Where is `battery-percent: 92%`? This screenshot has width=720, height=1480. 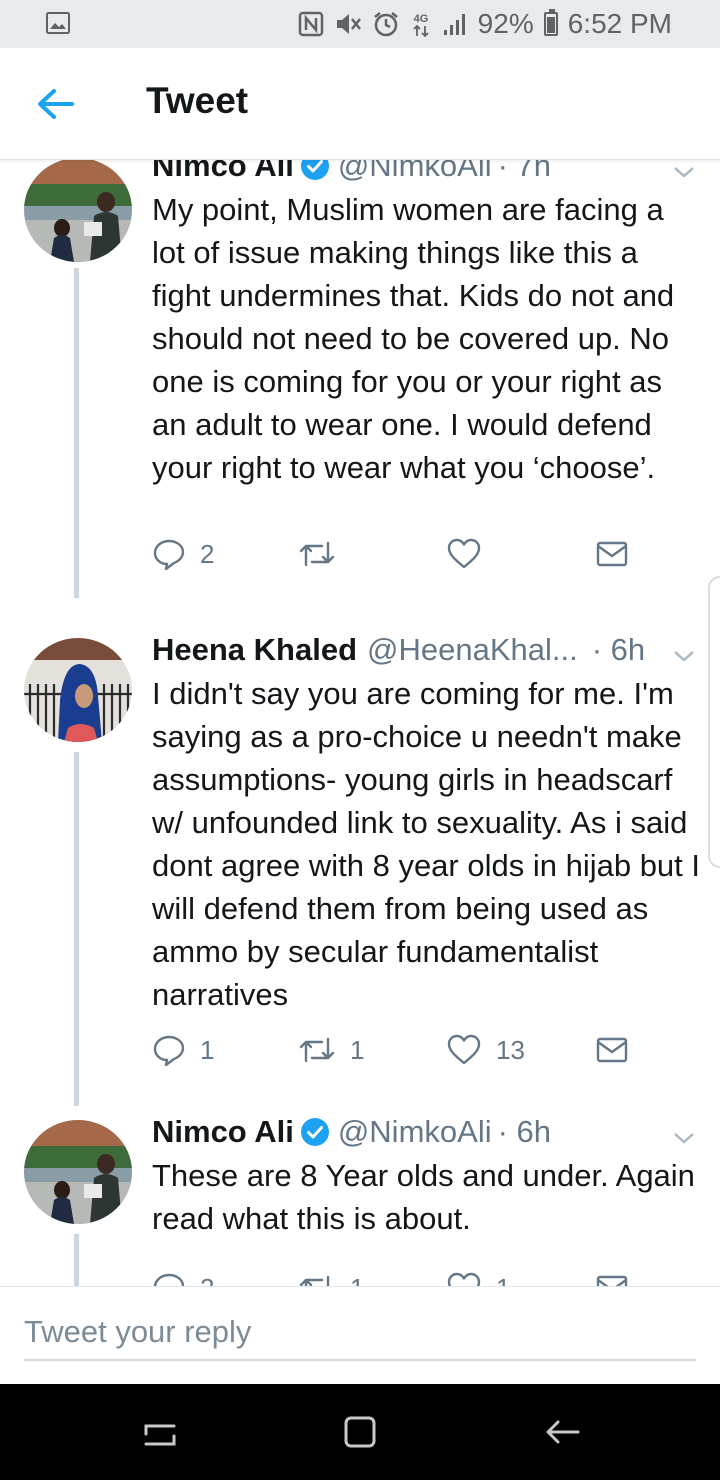
battery-percent: 92% is located at coordinates (505, 23).